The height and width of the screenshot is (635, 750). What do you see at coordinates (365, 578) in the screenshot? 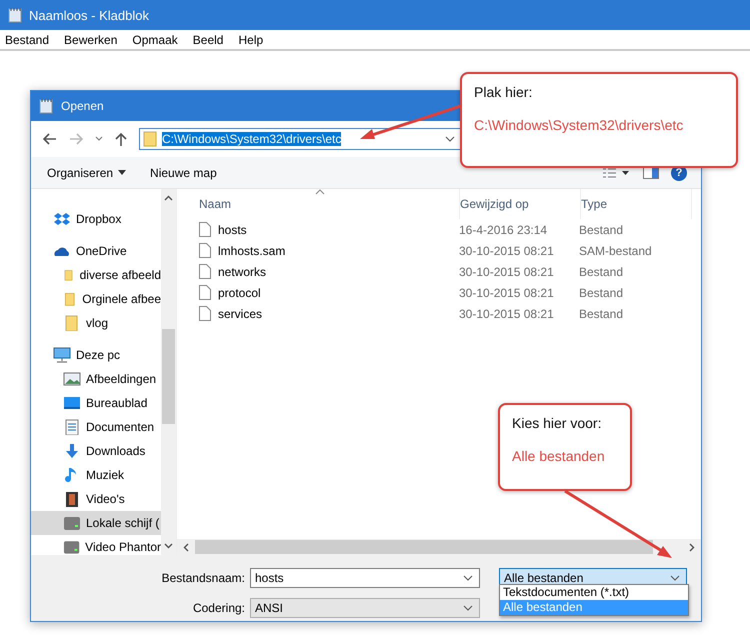
I see `filename-field: hosts` at bounding box center [365, 578].